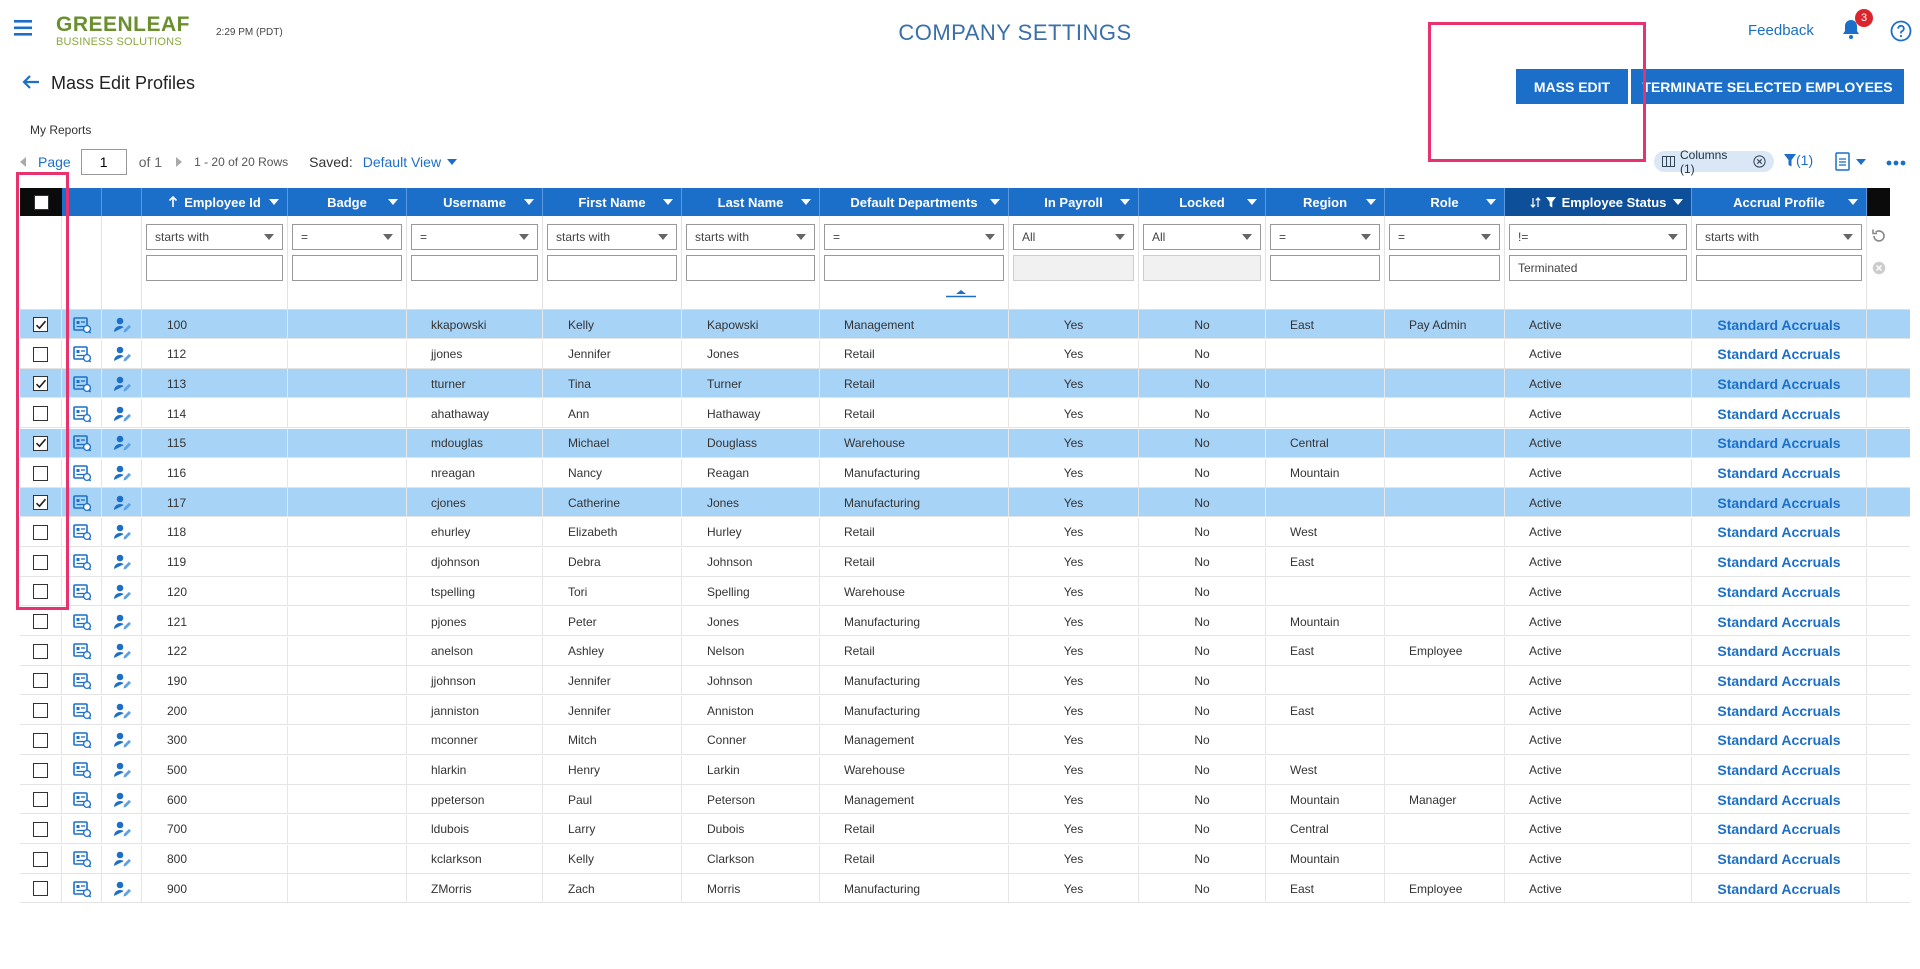 The image size is (1920, 969). What do you see at coordinates (1767, 86) in the screenshot?
I see `terminate-selected-button: TERMINATE SELECTED EMPLOYEES` at bounding box center [1767, 86].